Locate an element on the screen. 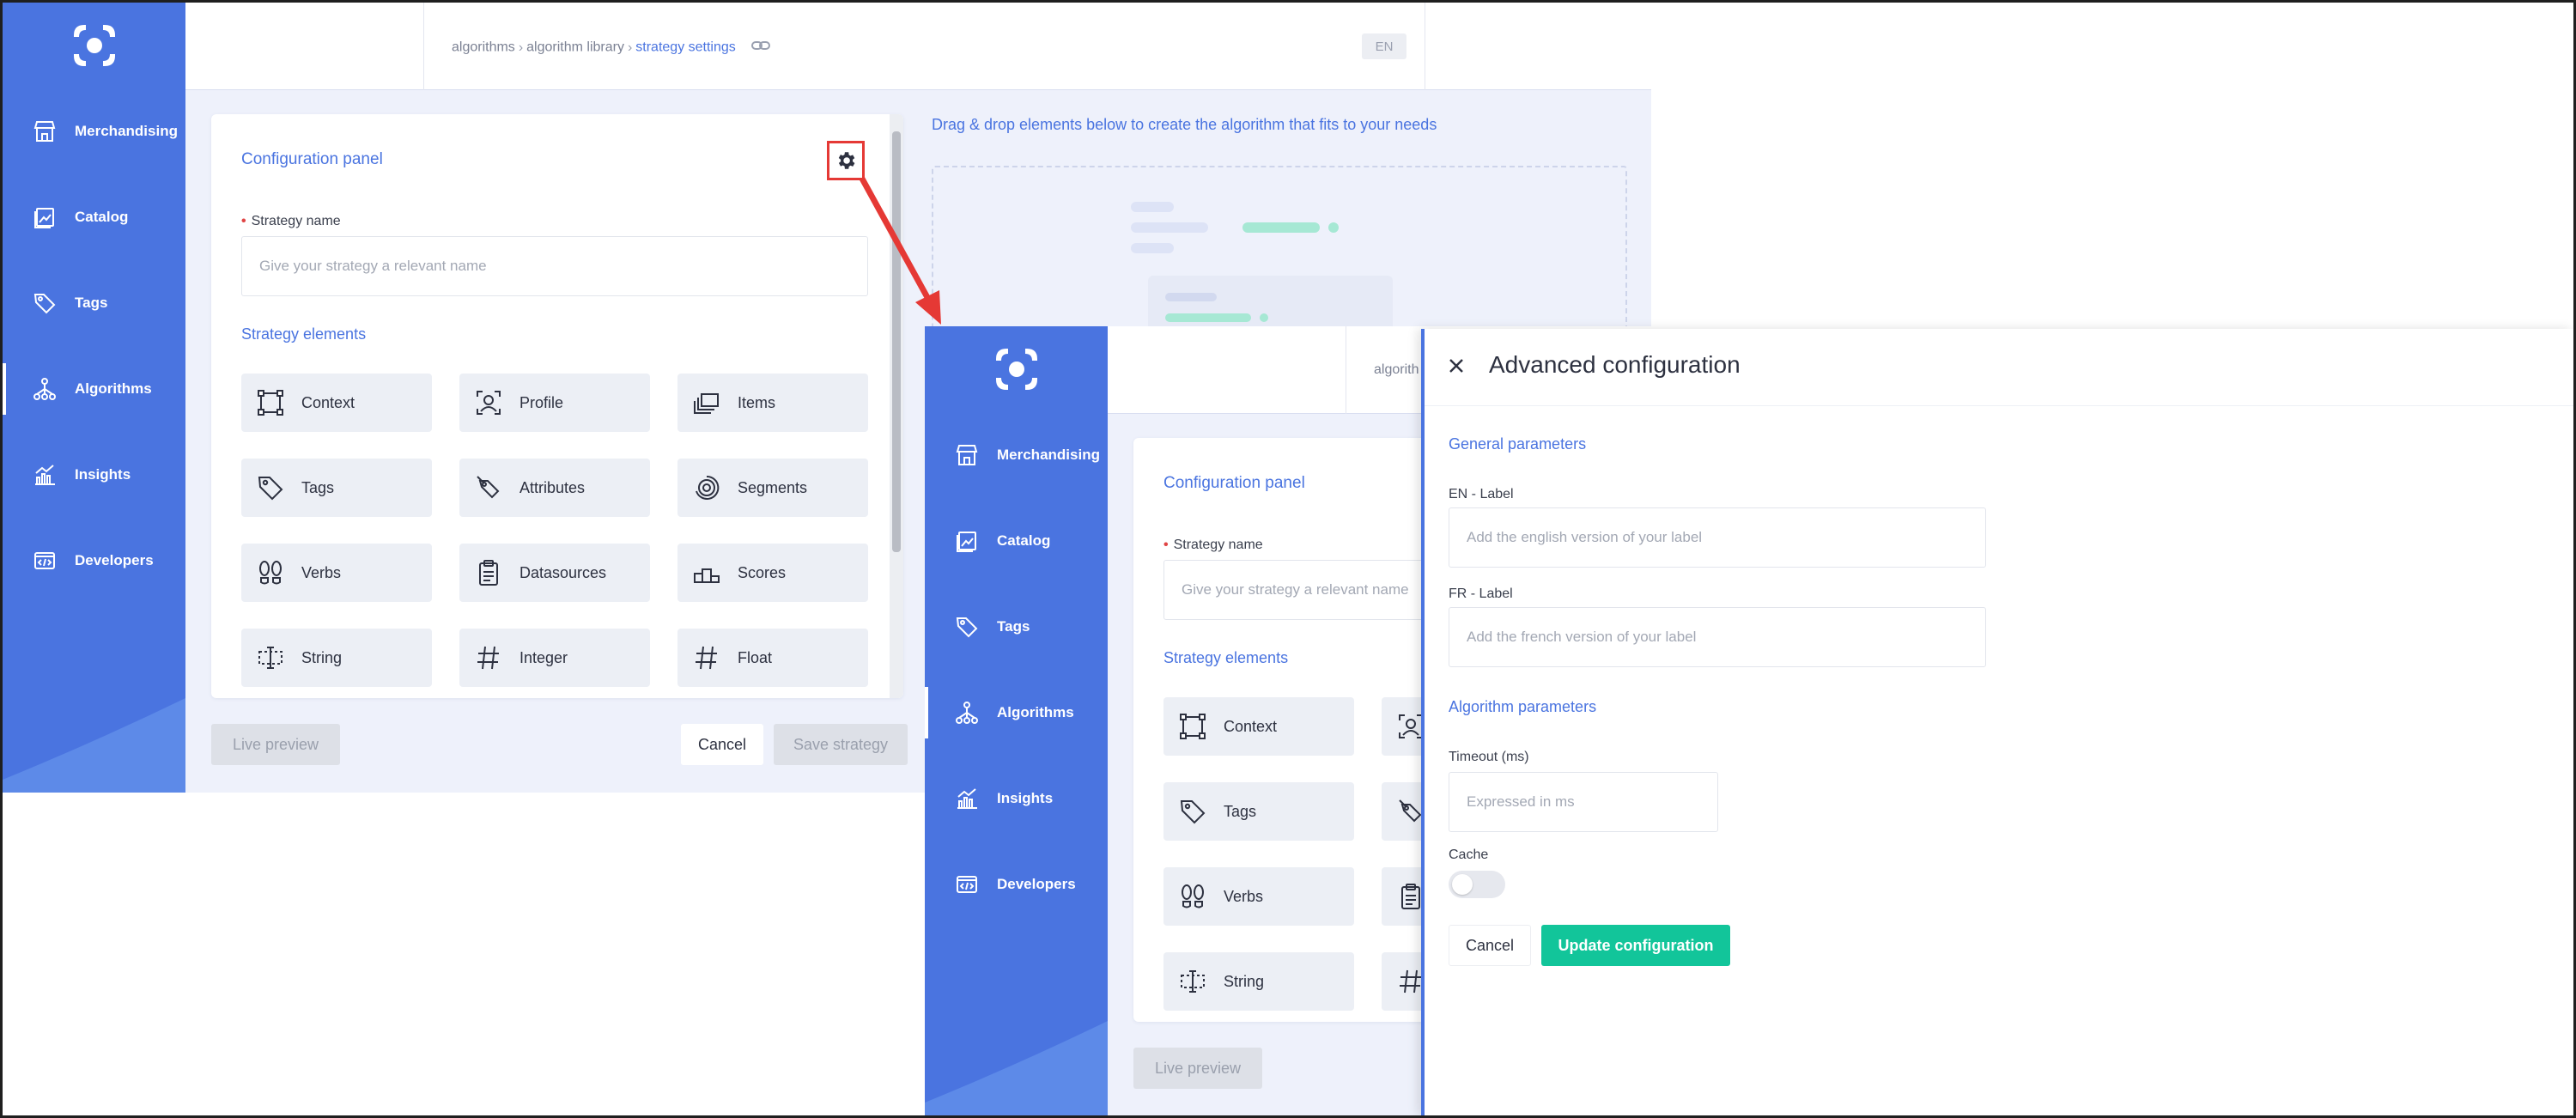 The height and width of the screenshot is (1118, 2576). en-label-input is located at coordinates (1718, 537).